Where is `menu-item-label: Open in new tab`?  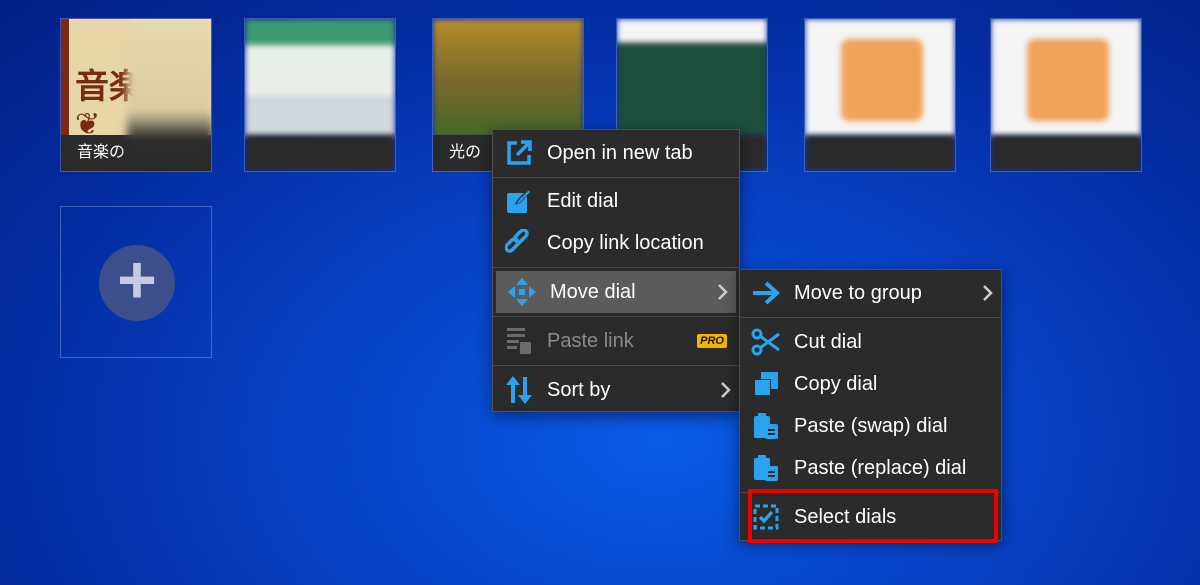
menu-item-label: Open in new tab is located at coordinates (620, 152).